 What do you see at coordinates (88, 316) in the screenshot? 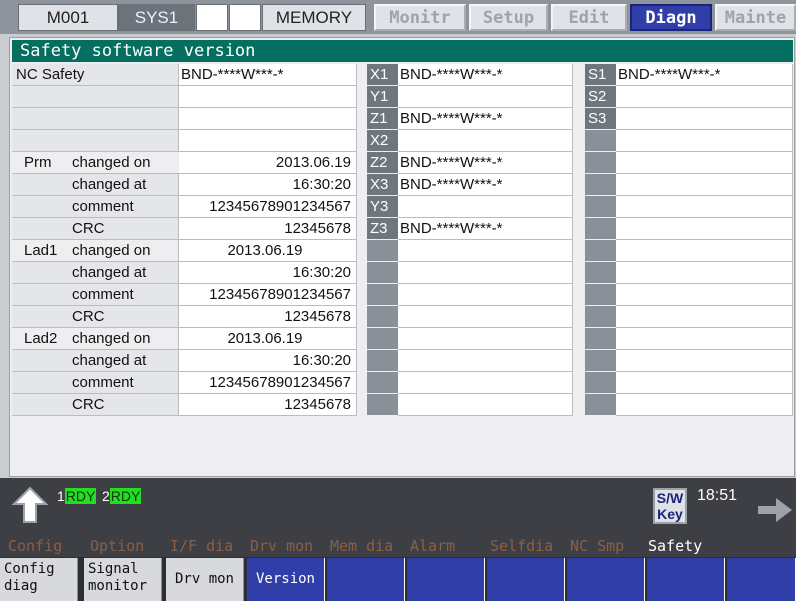
I see `item-label: CRC` at bounding box center [88, 316].